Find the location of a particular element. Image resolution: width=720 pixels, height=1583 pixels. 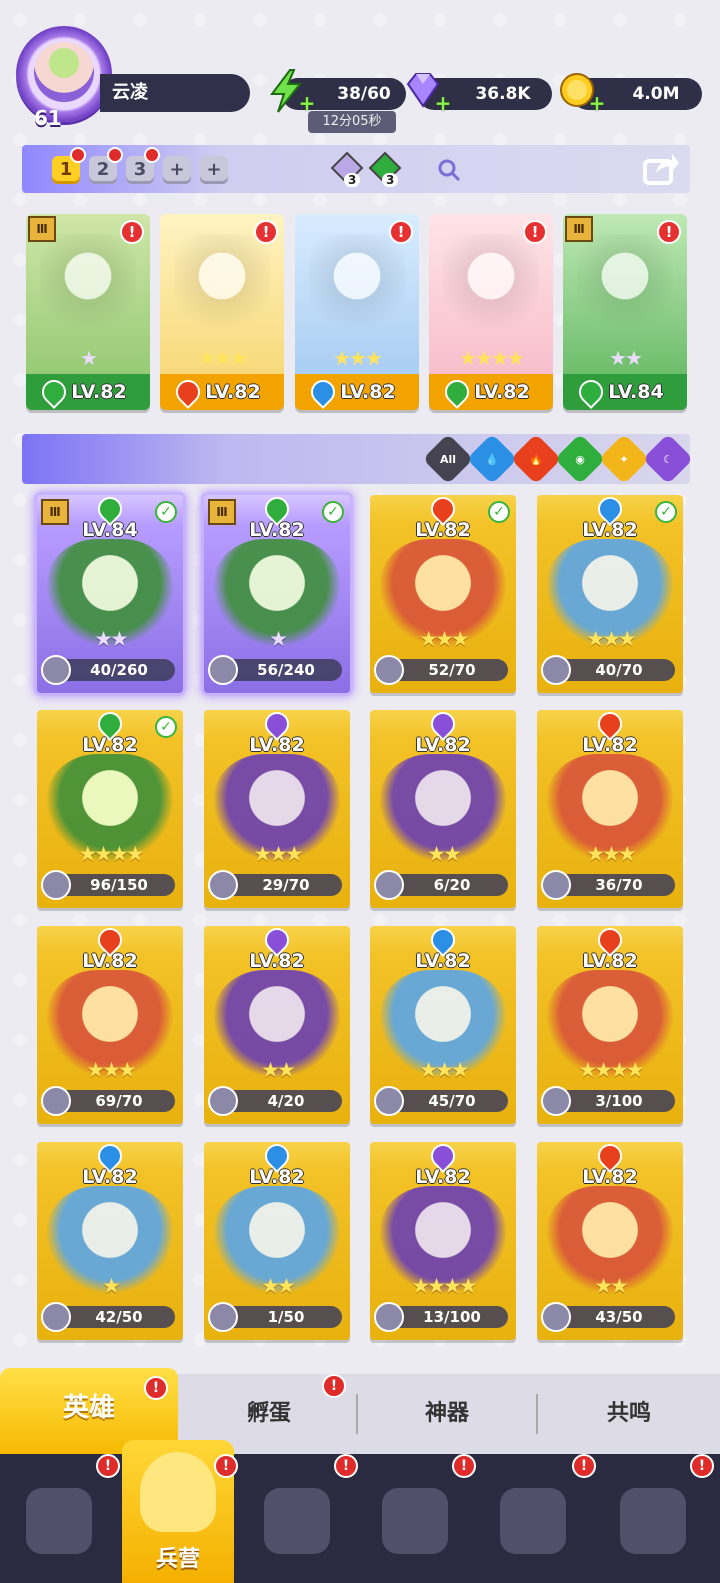

hero-card: LV.82 ★★★★ 3/100 is located at coordinates (610, 1025).